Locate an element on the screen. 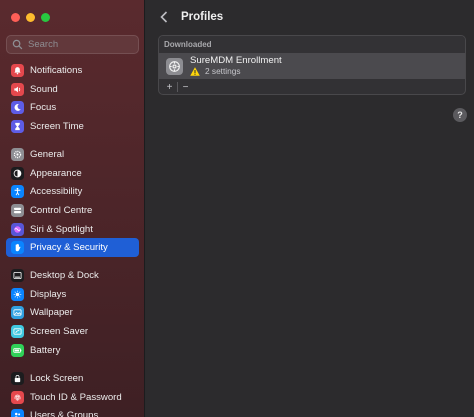 This screenshot has height=417, width=474. page-title: Profiles is located at coordinates (202, 17).